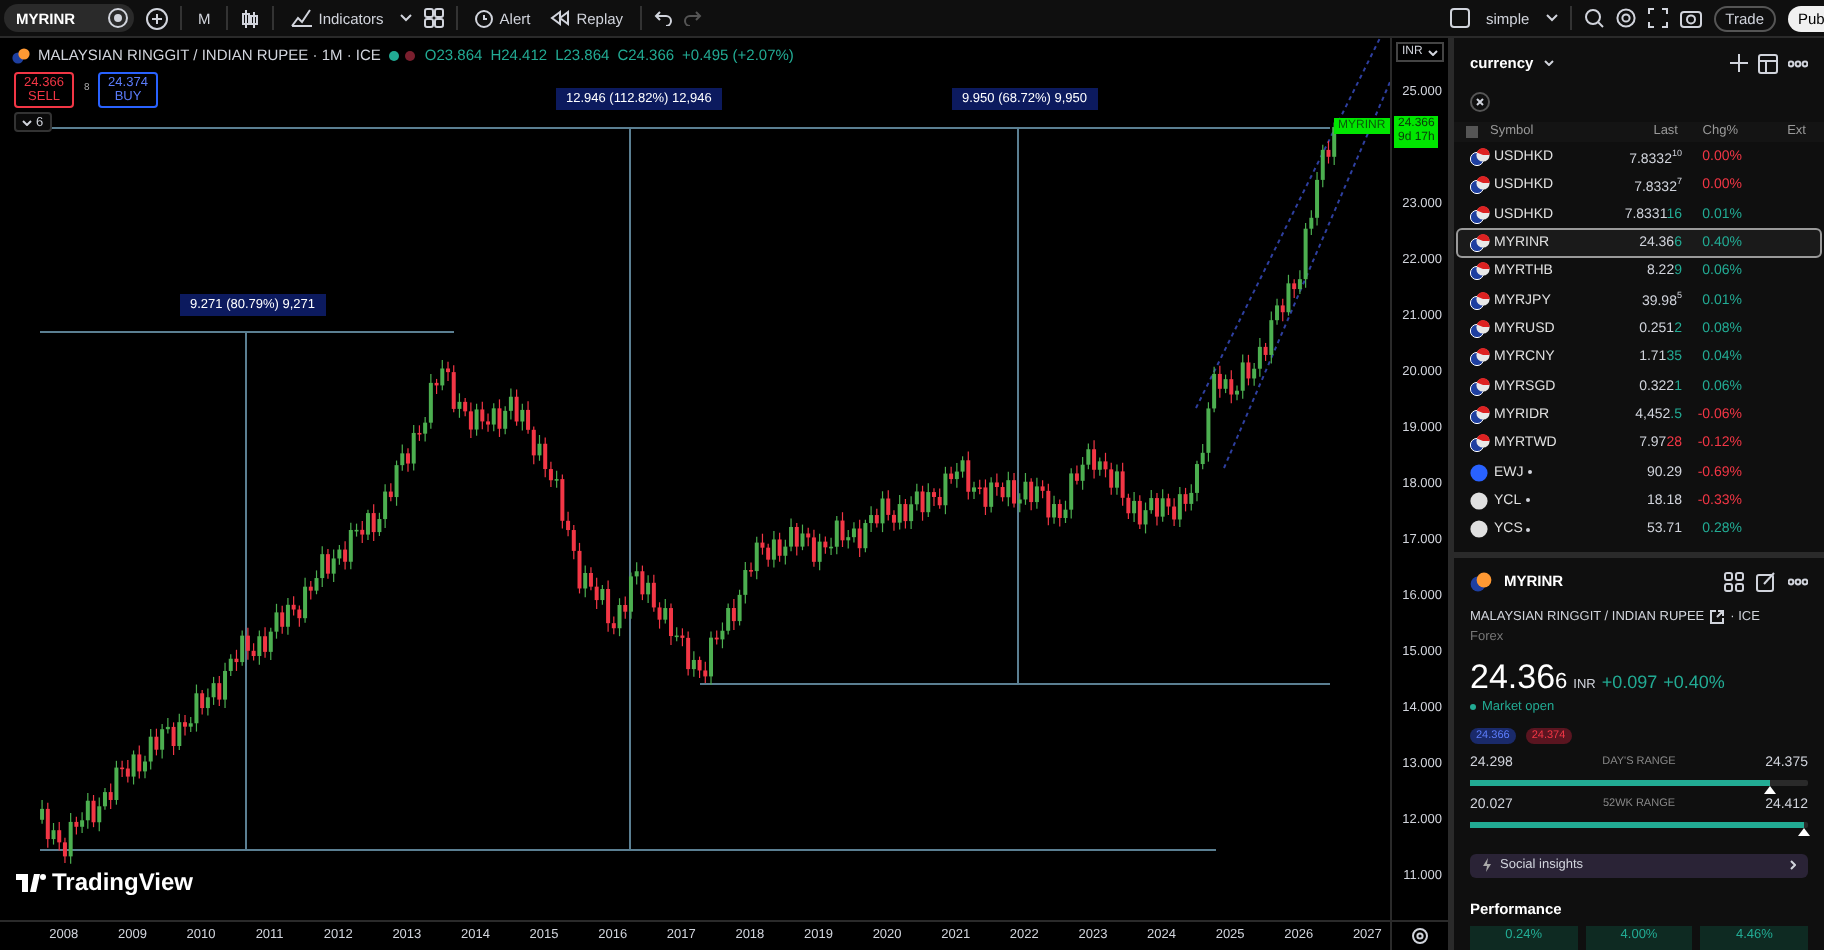  I want to click on external-link-icon, so click(1717, 616).